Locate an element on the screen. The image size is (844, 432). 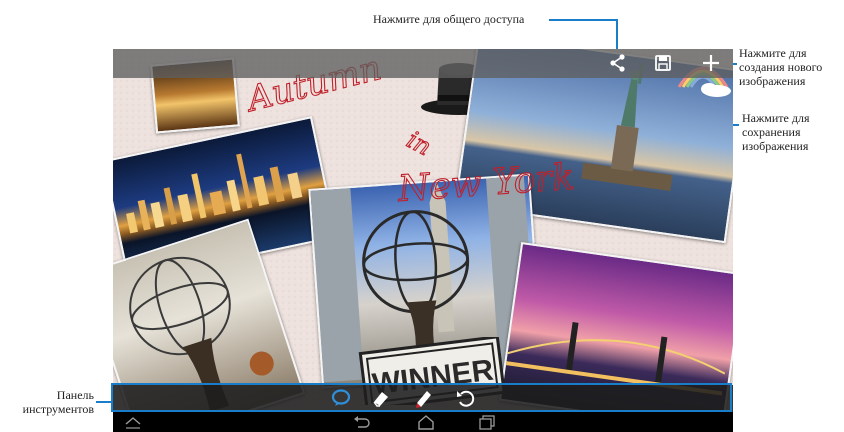
toolbar-highlight-frame is located at coordinates (421, 397).